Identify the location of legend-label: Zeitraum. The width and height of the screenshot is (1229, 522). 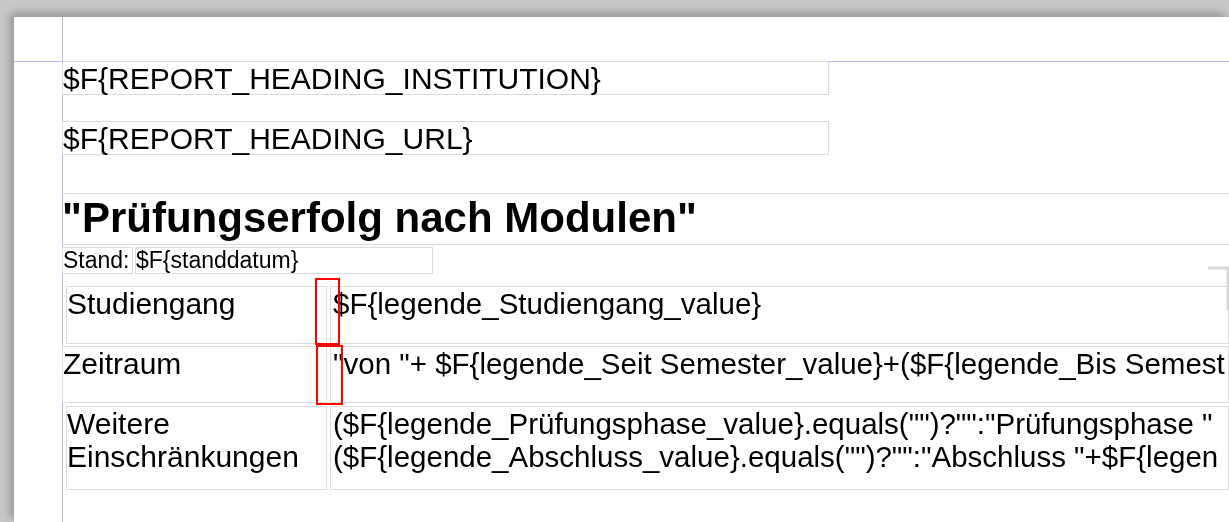
(194, 374).